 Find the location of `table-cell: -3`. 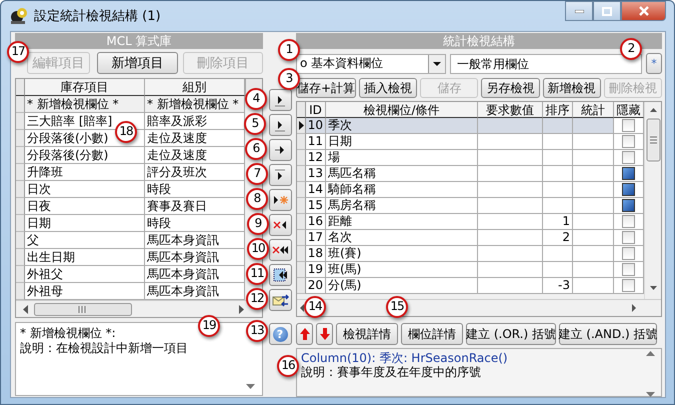

table-cell: -3 is located at coordinates (558, 286).